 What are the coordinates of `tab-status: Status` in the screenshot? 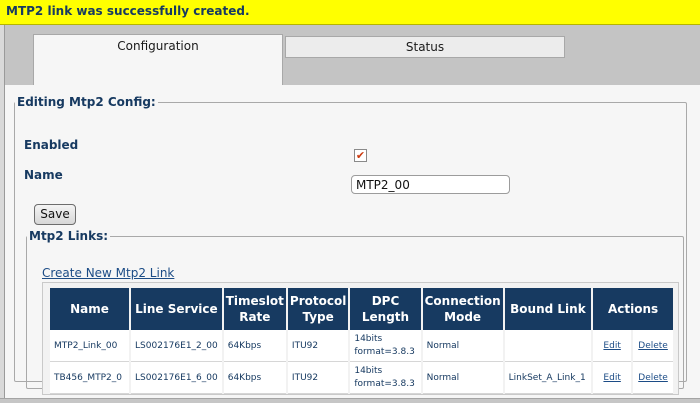 It's located at (425, 47).